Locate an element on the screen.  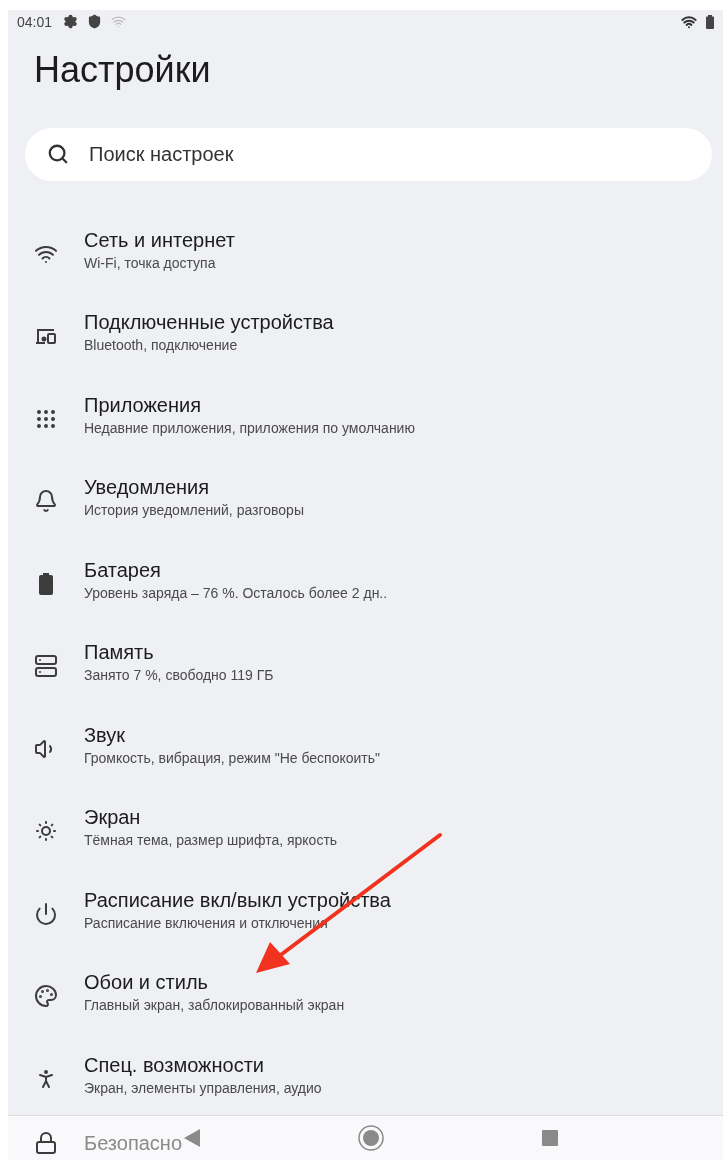
recents-icon is located at coordinates (550, 1138).